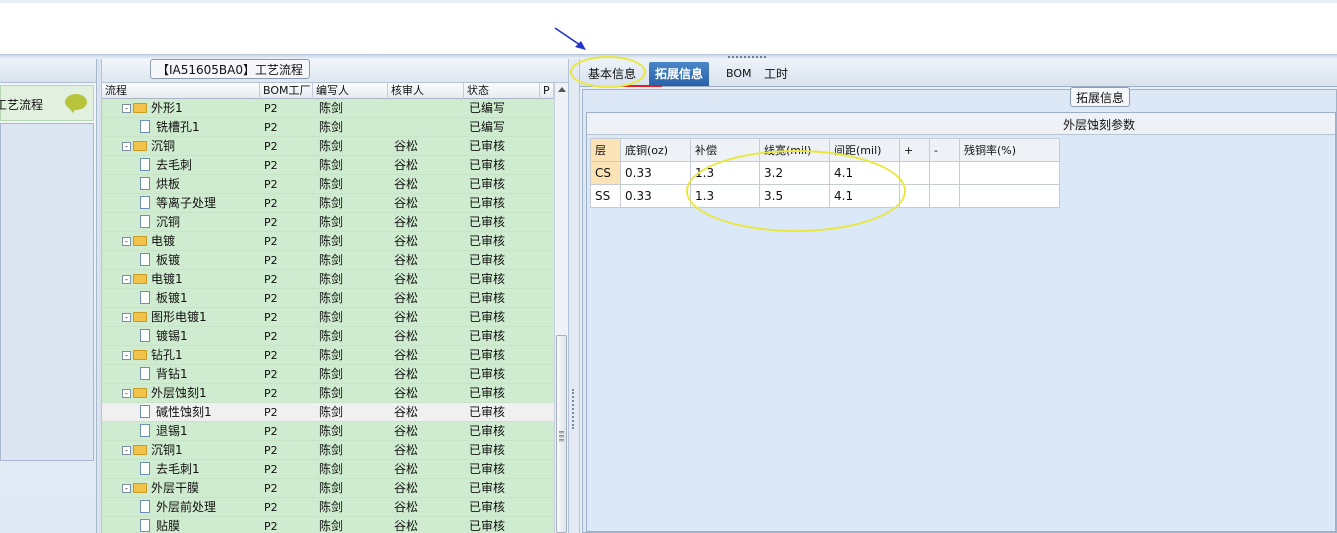 The height and width of the screenshot is (533, 1337). Describe the element at coordinates (328, 203) in the screenshot. I see `table-row: 等离子处理 P2 陈剑 谷松 已审核` at that location.